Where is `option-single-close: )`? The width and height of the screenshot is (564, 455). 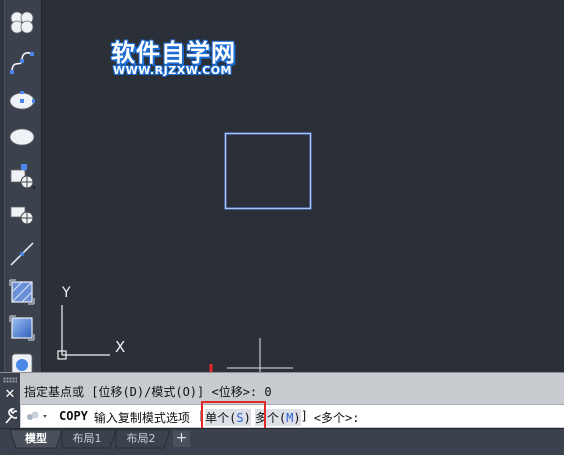 option-single-close: ) is located at coordinates (247, 418).